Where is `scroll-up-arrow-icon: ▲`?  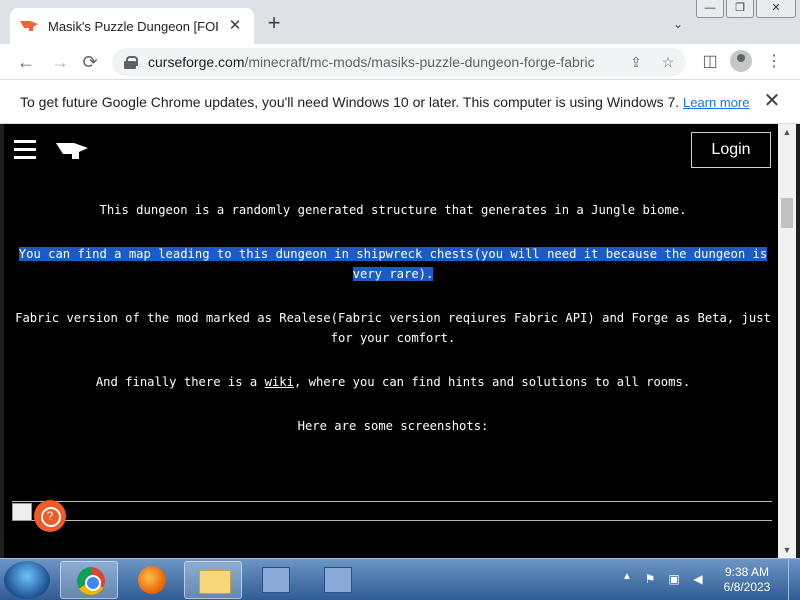 scroll-up-arrow-icon: ▲ is located at coordinates (787, 132).